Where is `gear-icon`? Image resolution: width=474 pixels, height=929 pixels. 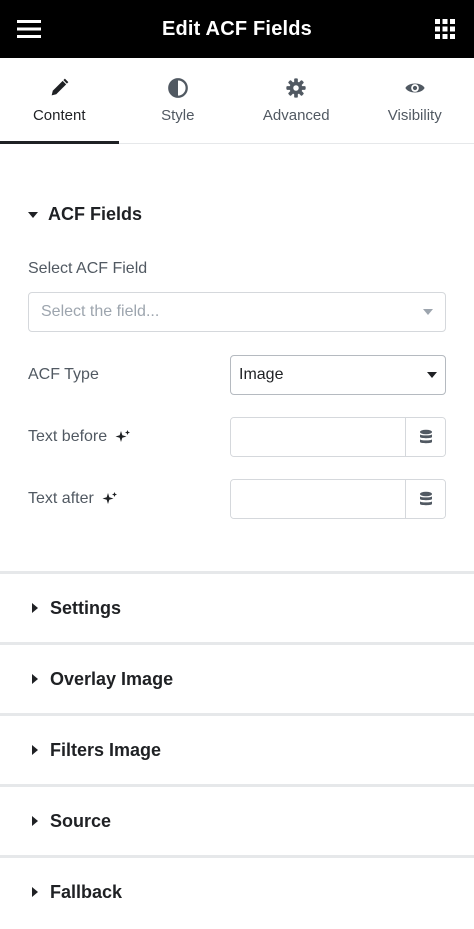 gear-icon is located at coordinates (296, 88).